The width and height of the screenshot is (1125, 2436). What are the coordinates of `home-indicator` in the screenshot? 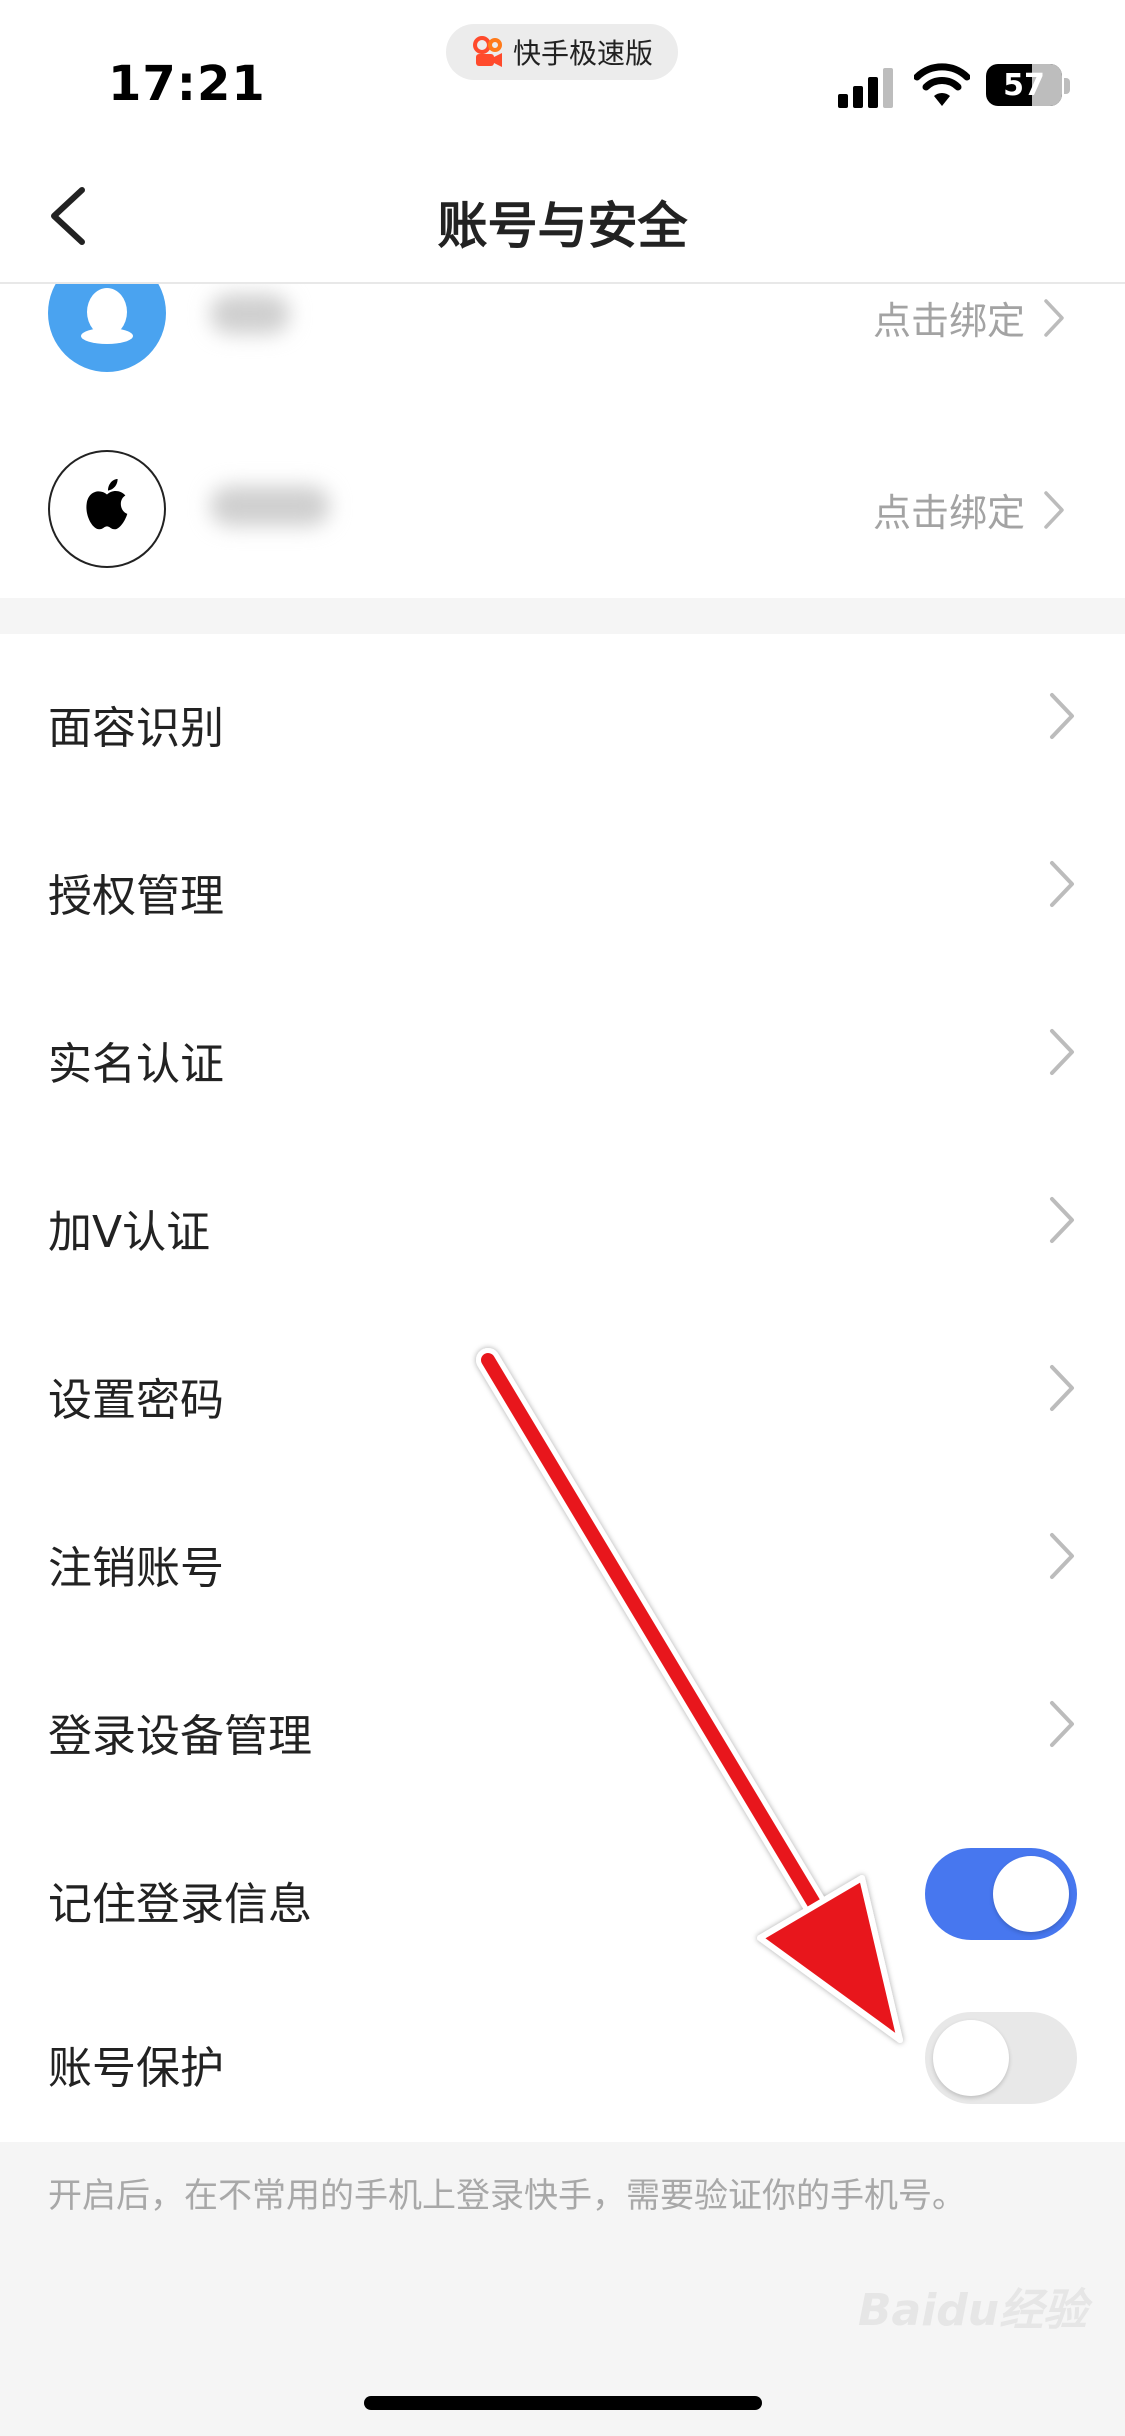 It's located at (563, 2403).